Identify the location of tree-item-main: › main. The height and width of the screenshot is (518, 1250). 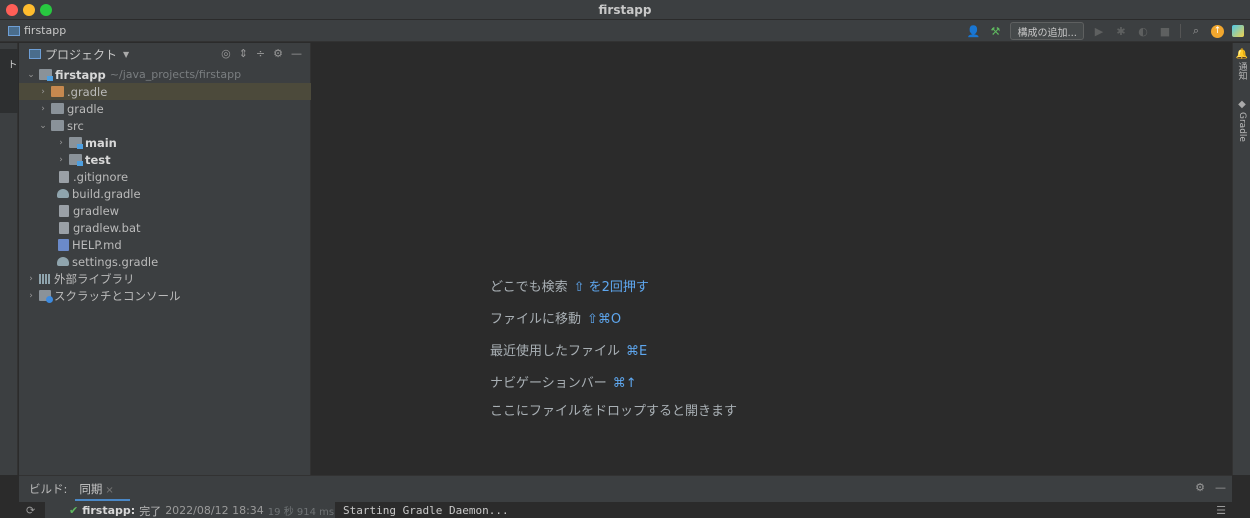
(165, 142).